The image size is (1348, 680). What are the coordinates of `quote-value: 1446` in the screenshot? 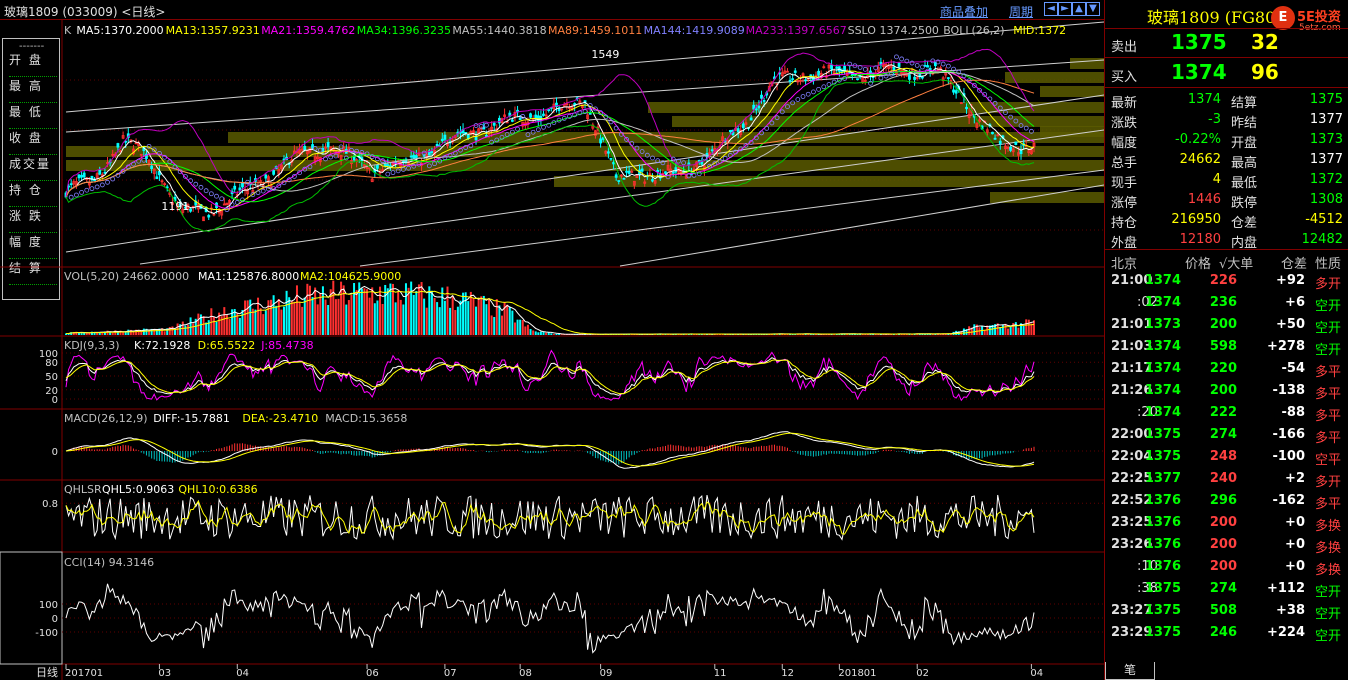 It's located at (1204, 199).